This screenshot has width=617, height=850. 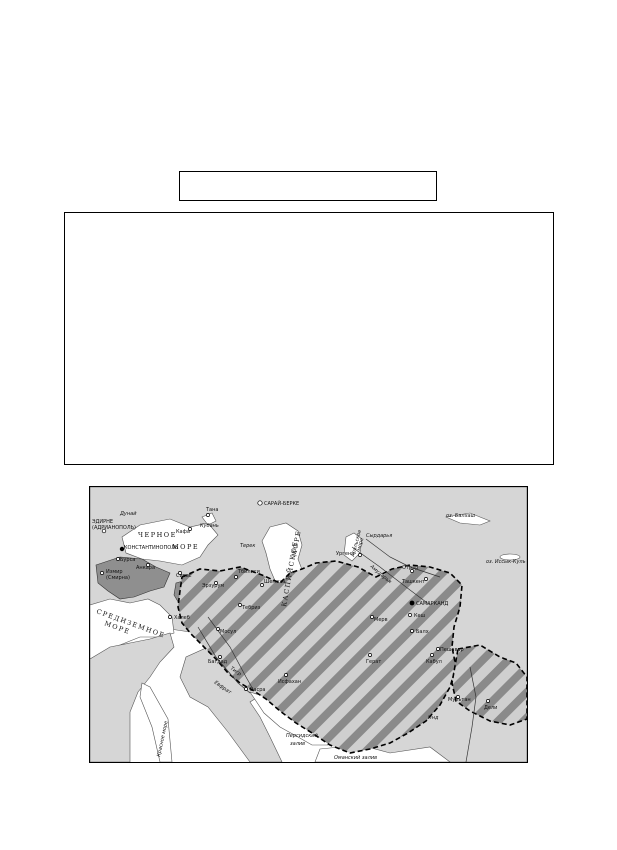 What do you see at coordinates (145, 568) in the screenshot?
I see `city-label-ankara: Анкара` at bounding box center [145, 568].